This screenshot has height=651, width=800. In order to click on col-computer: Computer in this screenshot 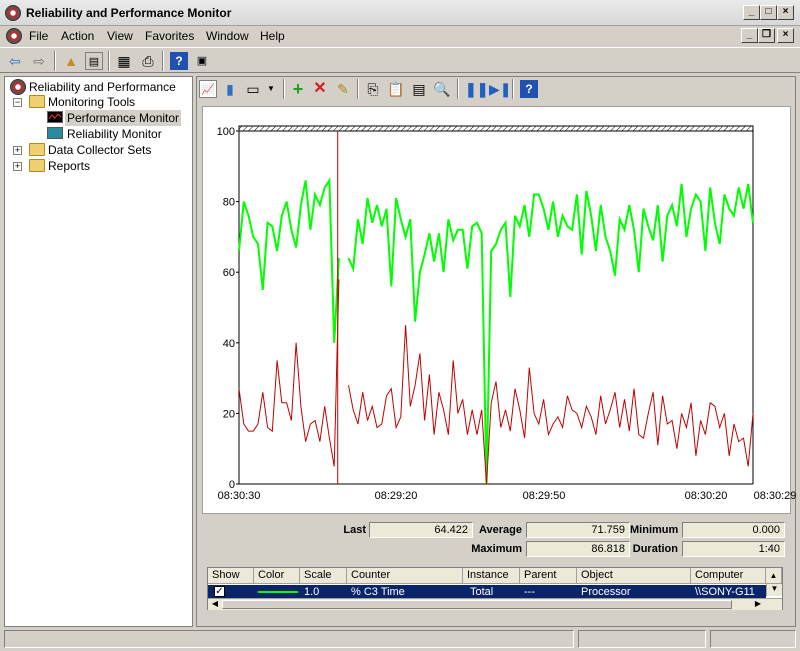, I will do `click(728, 576)`.